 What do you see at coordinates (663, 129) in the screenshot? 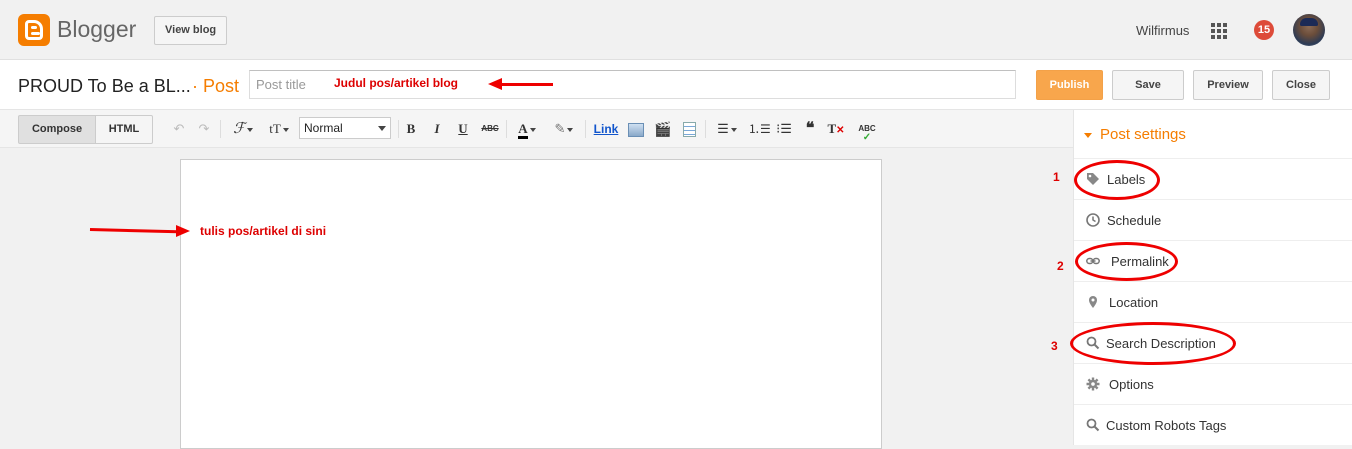
I see `insert-video-icon: 🎬` at bounding box center [663, 129].